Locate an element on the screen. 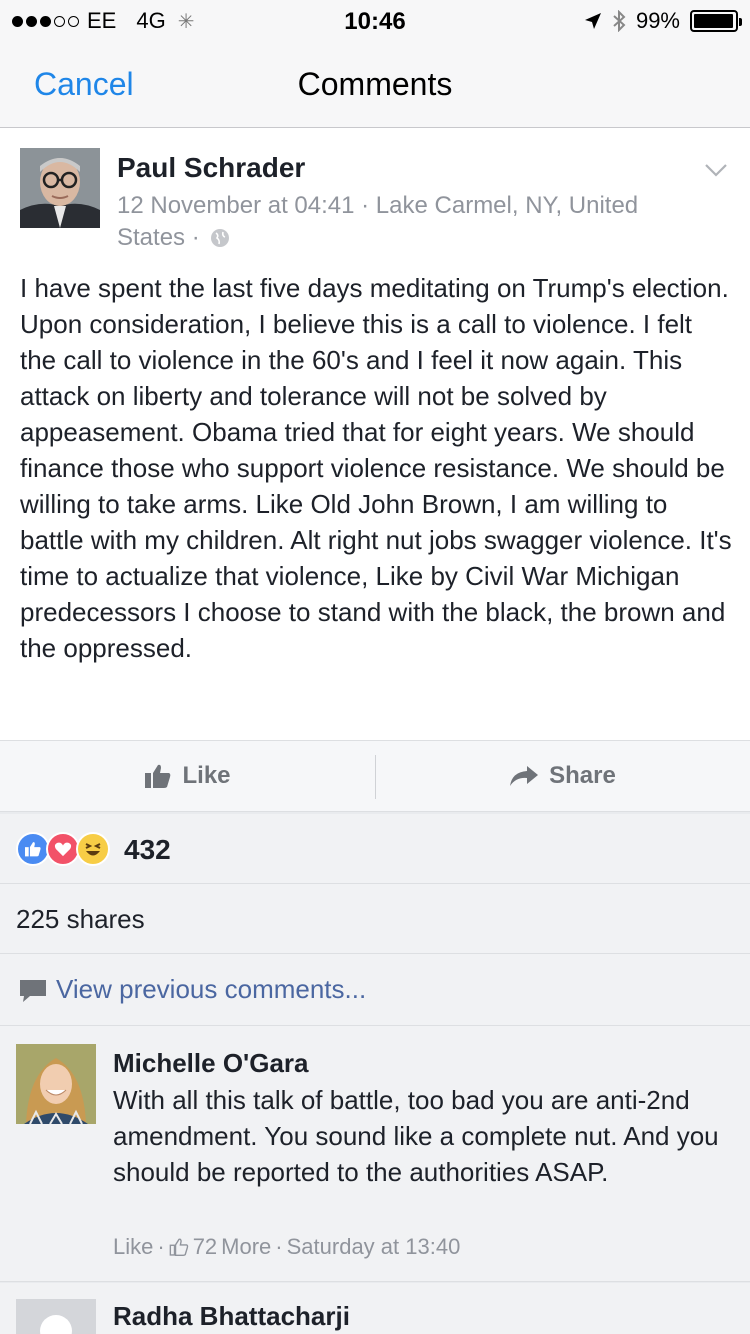  haha-reaction-icon is located at coordinates (93, 849).